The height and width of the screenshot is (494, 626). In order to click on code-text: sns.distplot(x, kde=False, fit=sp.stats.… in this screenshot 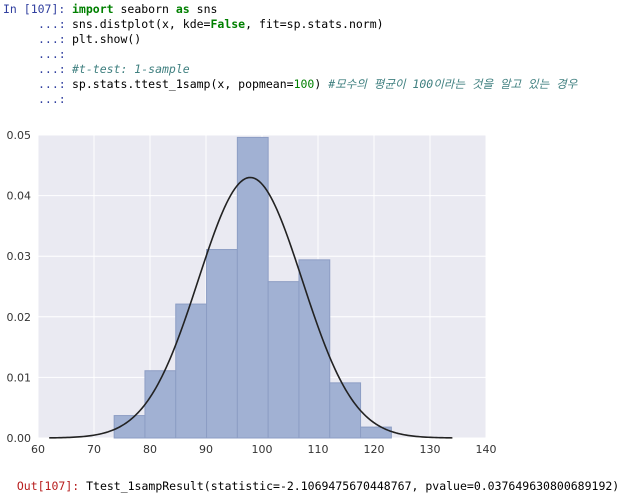, I will do `click(228, 24)`.